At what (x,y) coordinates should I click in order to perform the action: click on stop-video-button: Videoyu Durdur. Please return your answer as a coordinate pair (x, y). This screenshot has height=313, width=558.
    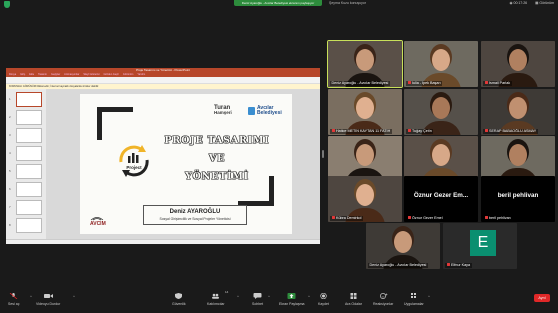
    Looking at the image, I should click on (48, 299).